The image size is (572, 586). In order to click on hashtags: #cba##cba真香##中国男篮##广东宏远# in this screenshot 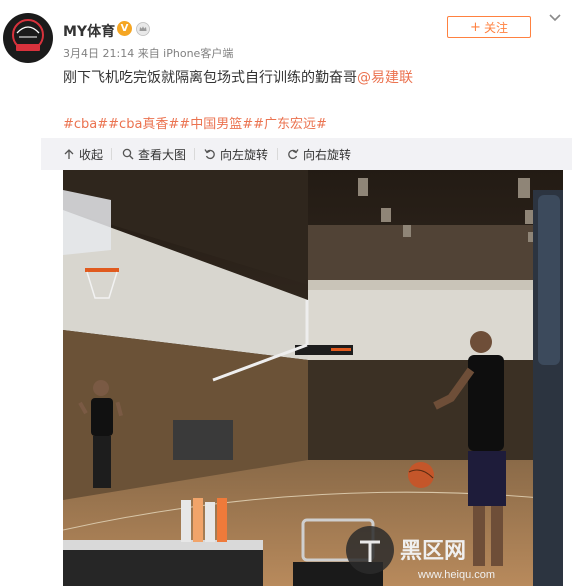, I will do `click(195, 122)`.